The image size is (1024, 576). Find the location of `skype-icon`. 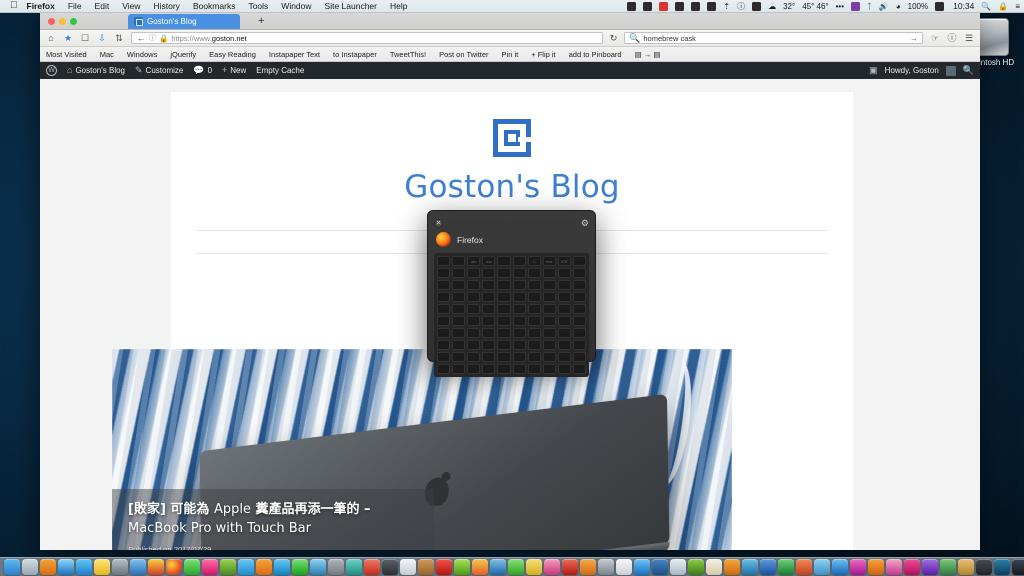

skype-icon is located at coordinates (282, 567).